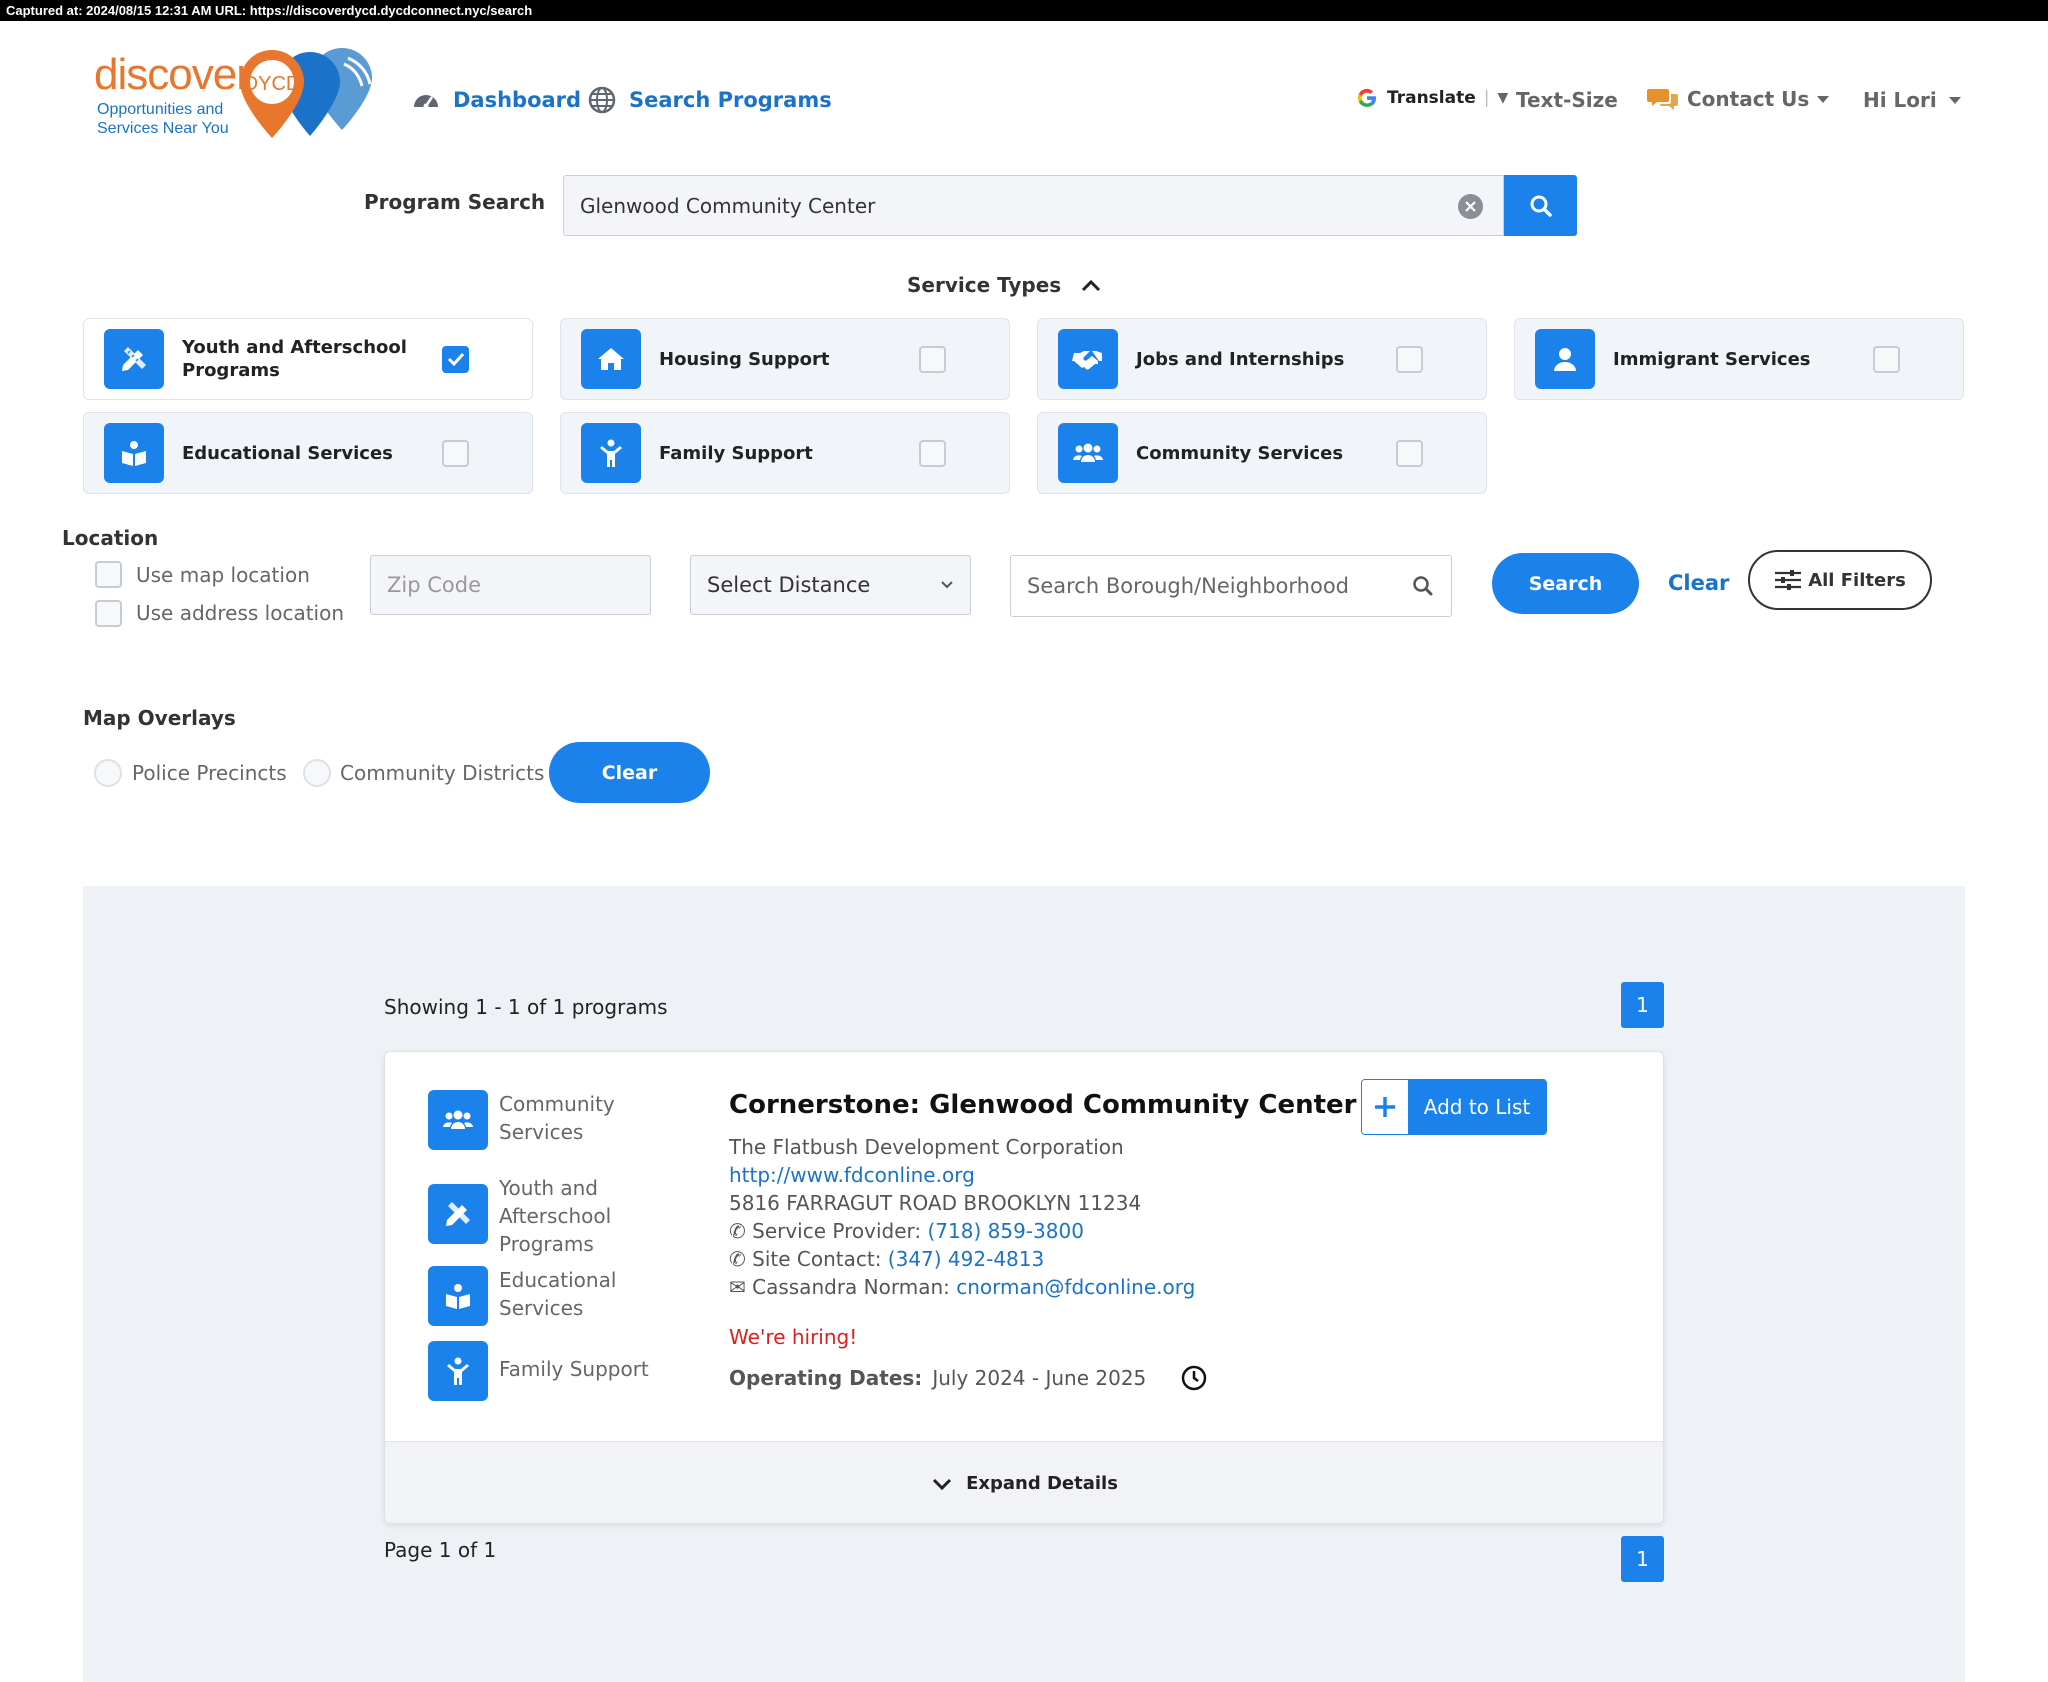 Image resolution: width=2048 pixels, height=1682 pixels. What do you see at coordinates (455, 202) in the screenshot?
I see `program-search-label: Program Search` at bounding box center [455, 202].